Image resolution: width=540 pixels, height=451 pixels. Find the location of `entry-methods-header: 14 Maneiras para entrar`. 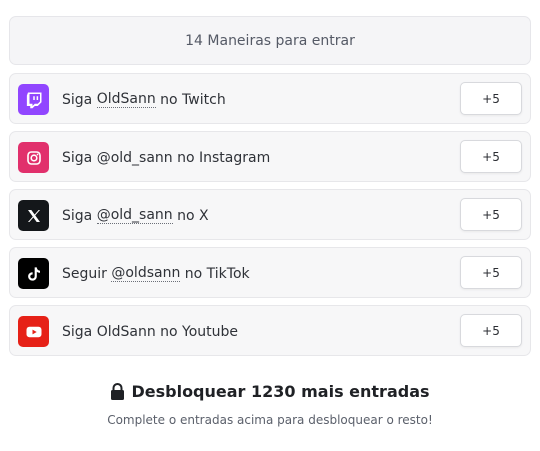

entry-methods-header: 14 Maneiras para entrar is located at coordinates (270, 40).